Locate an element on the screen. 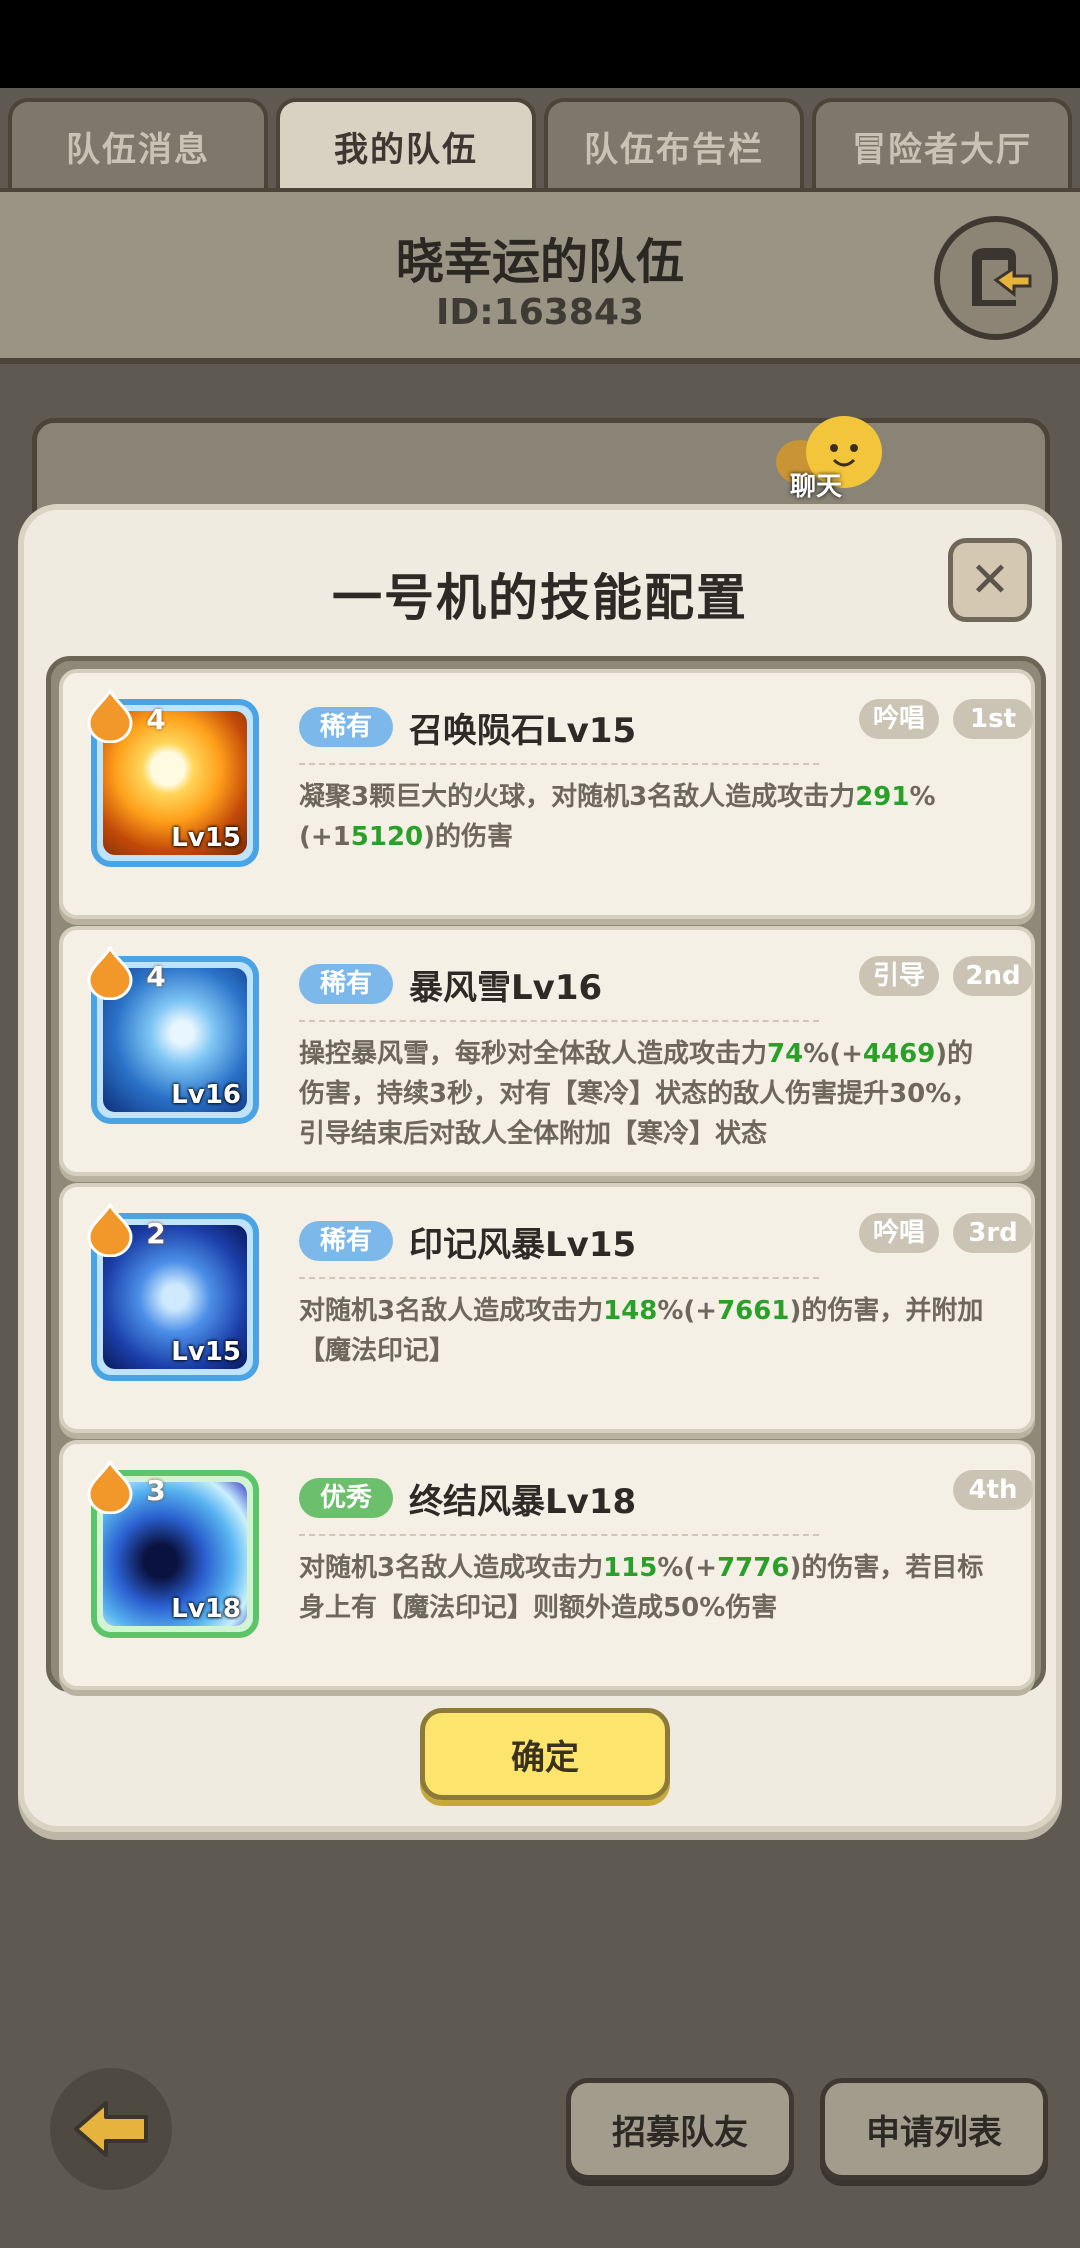 The height and width of the screenshot is (2248, 1080). leave-team-button is located at coordinates (996, 278).